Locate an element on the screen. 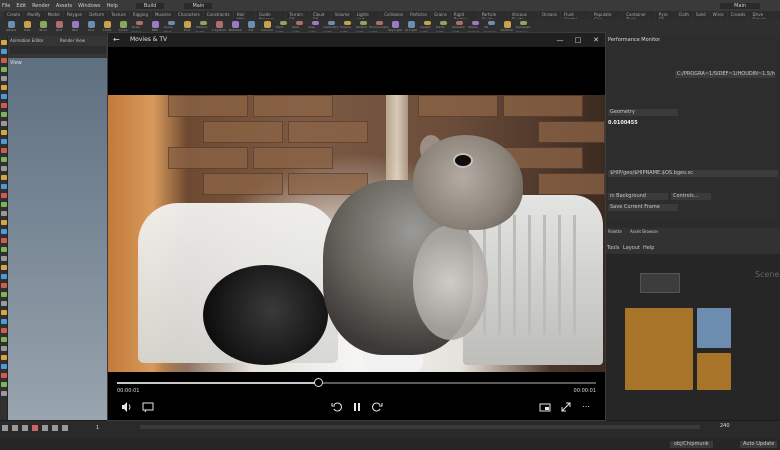 This screenshot has width=780, height=450. menu-file: File is located at coordinates (6, 6).